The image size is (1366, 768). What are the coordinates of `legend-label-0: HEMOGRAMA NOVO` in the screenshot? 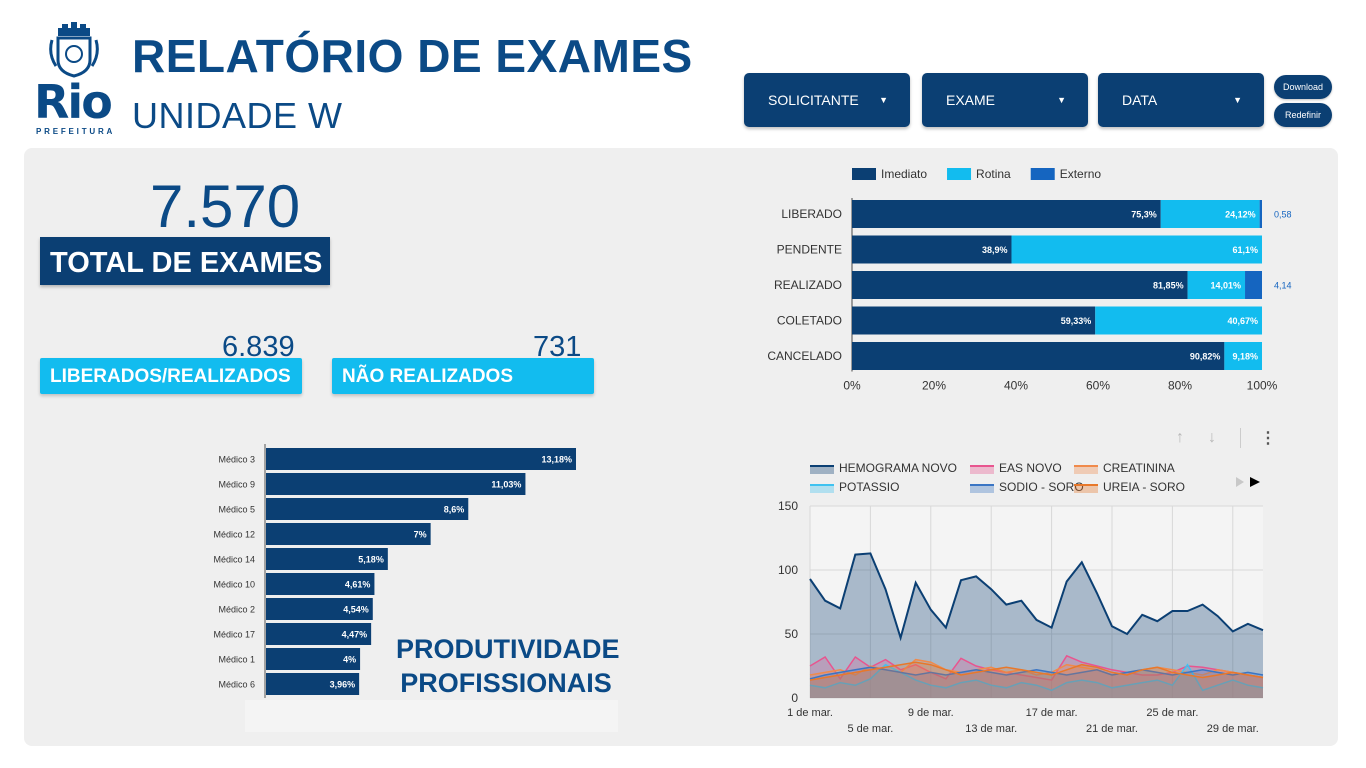 It's located at (898, 468).